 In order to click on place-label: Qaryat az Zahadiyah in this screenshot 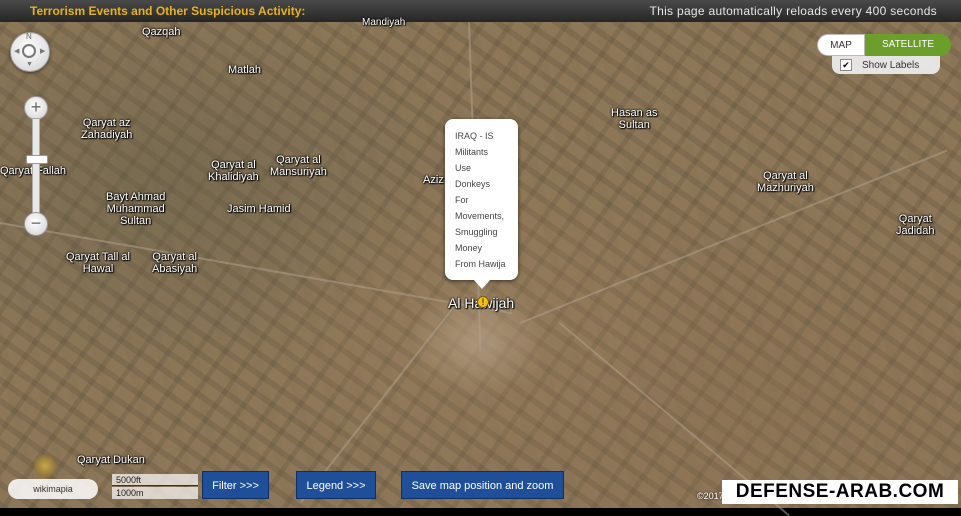, I will do `click(107, 129)`.